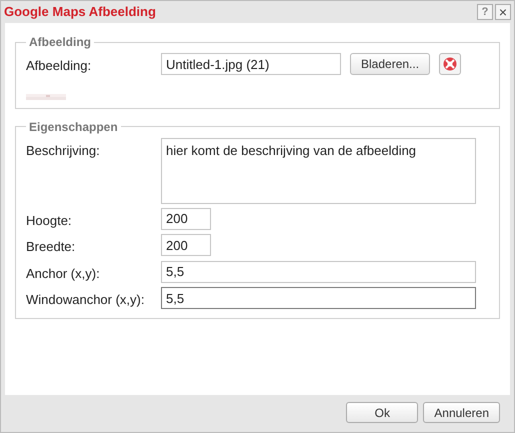 The image size is (515, 433). I want to click on window-title: Google Maps Afbeelding, so click(80, 12).